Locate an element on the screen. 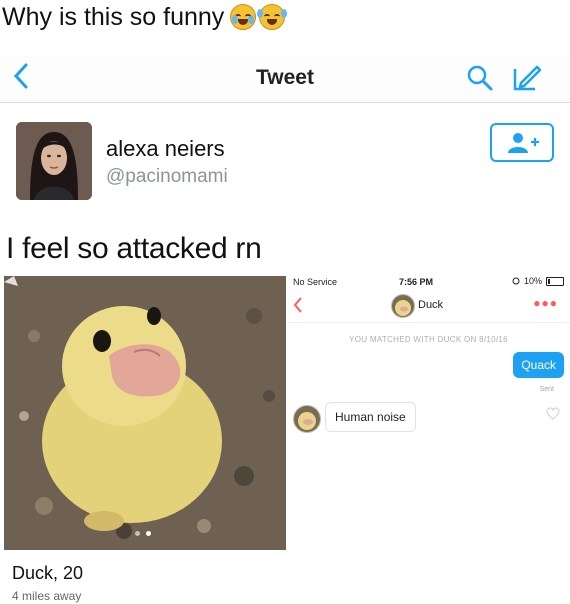  tweet-text: I feel so attacked rn is located at coordinates (134, 248).